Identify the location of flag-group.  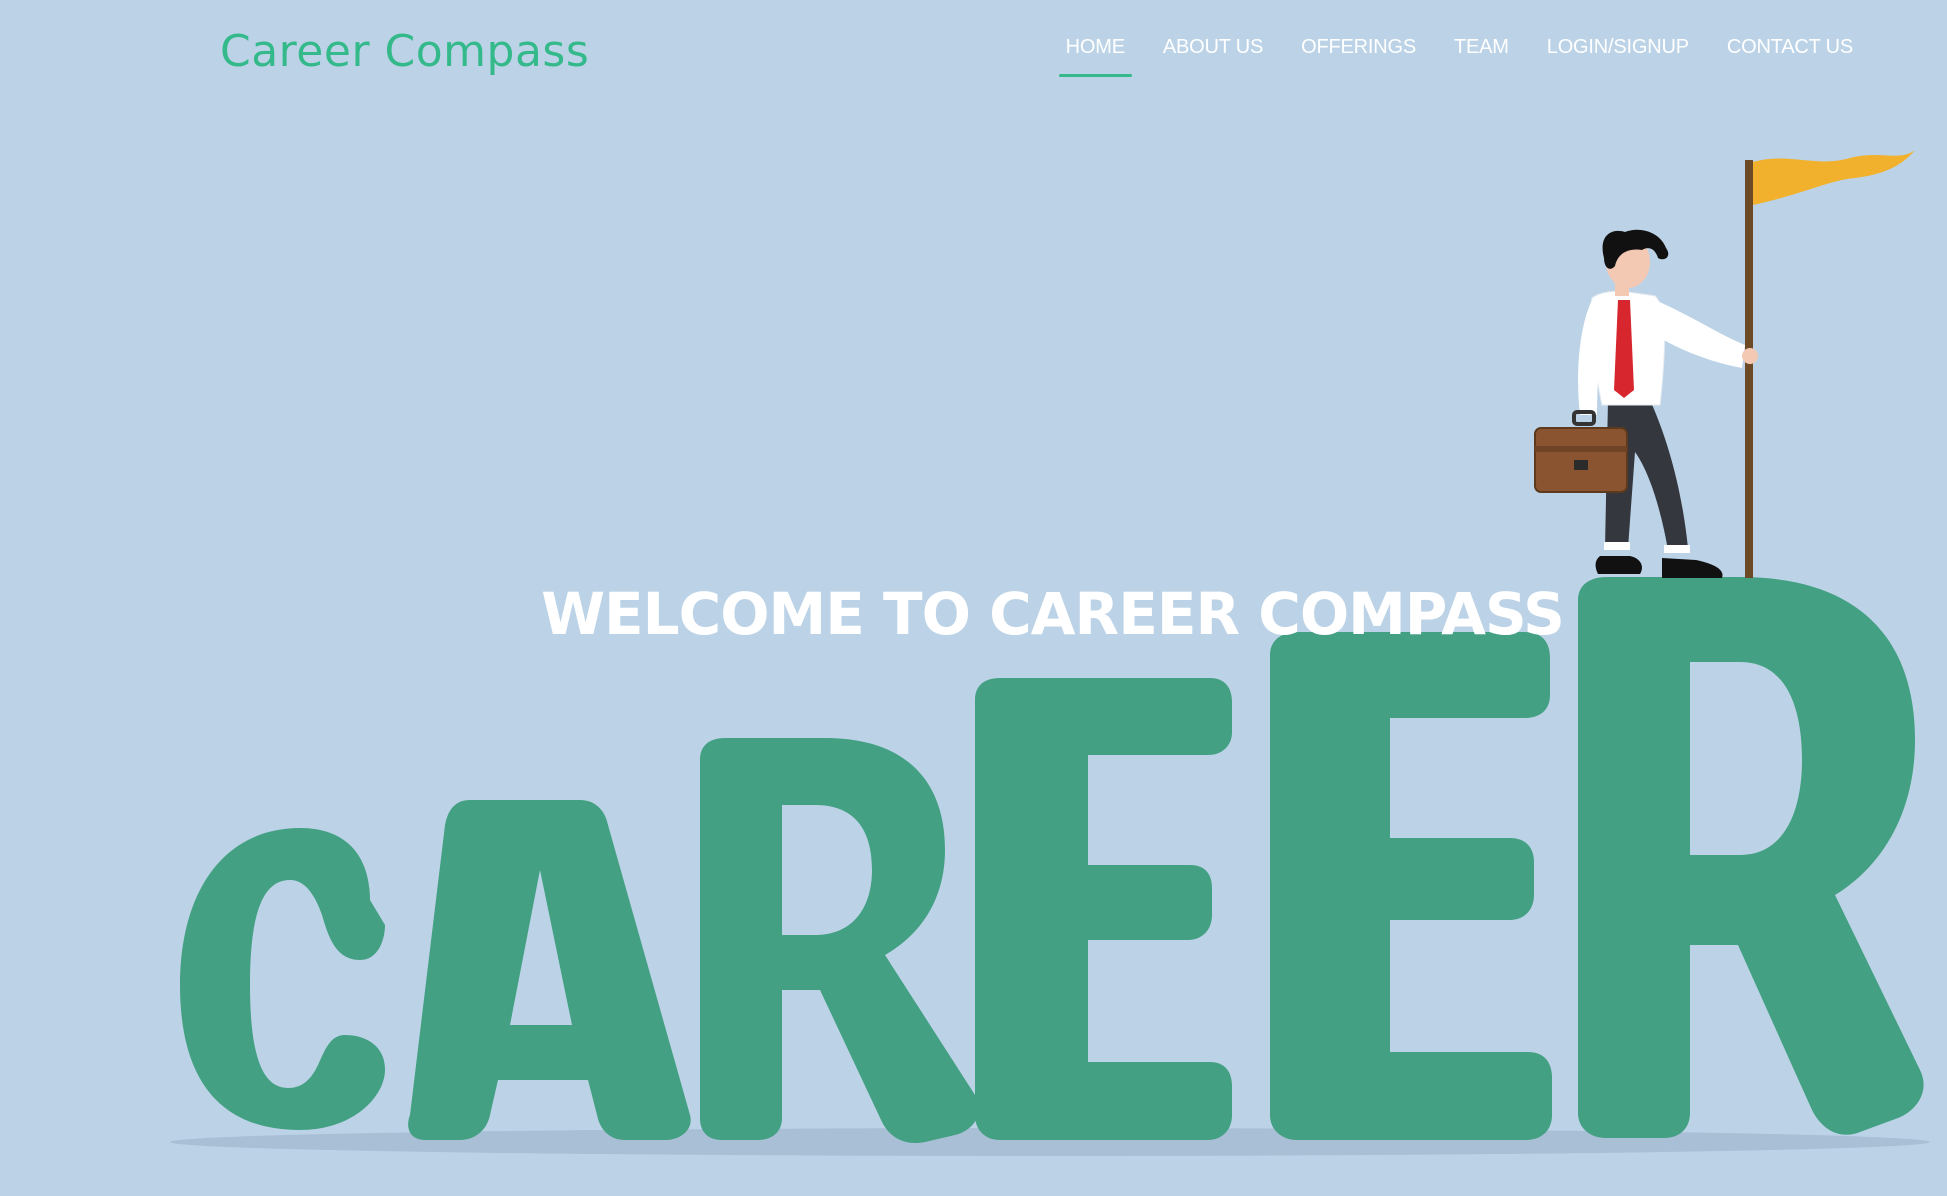
(1830, 364).